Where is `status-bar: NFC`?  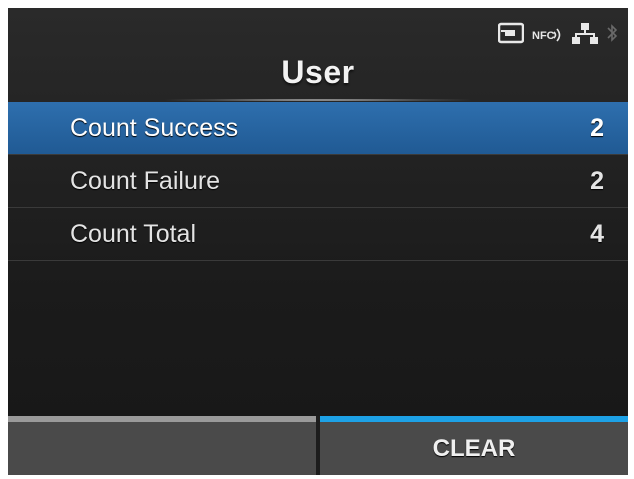
status-bar: NFC is located at coordinates (558, 33).